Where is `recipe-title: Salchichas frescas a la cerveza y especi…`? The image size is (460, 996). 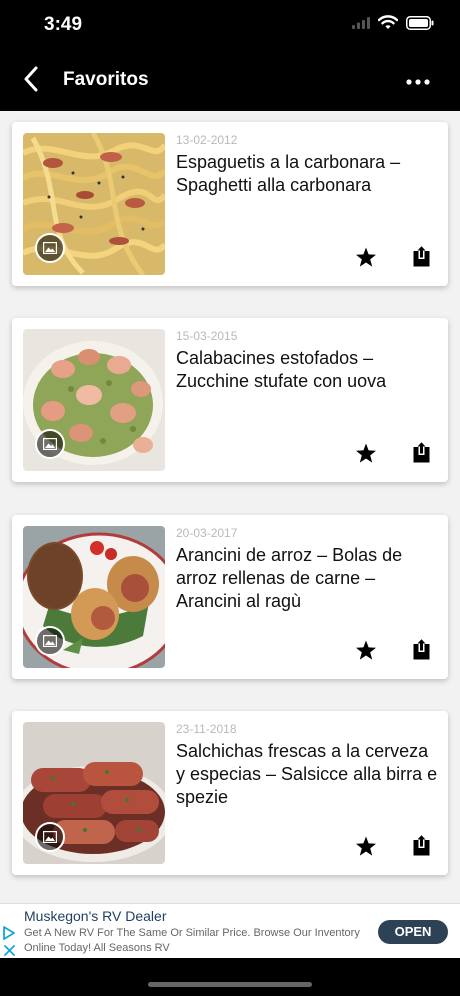
recipe-title: Salchichas frescas a la cerveza y especi… is located at coordinates (307, 774).